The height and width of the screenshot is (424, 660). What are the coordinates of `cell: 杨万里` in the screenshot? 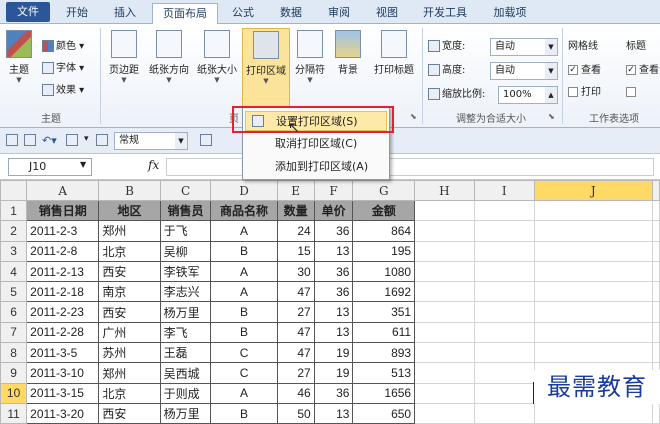 It's located at (185, 413).